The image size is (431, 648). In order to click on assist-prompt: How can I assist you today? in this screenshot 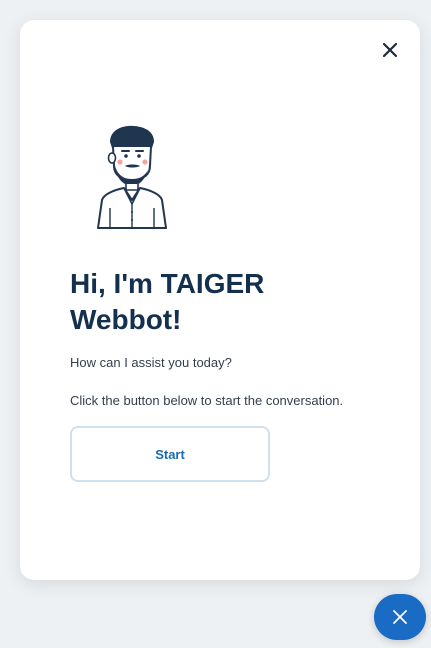, I will do `click(151, 362)`.